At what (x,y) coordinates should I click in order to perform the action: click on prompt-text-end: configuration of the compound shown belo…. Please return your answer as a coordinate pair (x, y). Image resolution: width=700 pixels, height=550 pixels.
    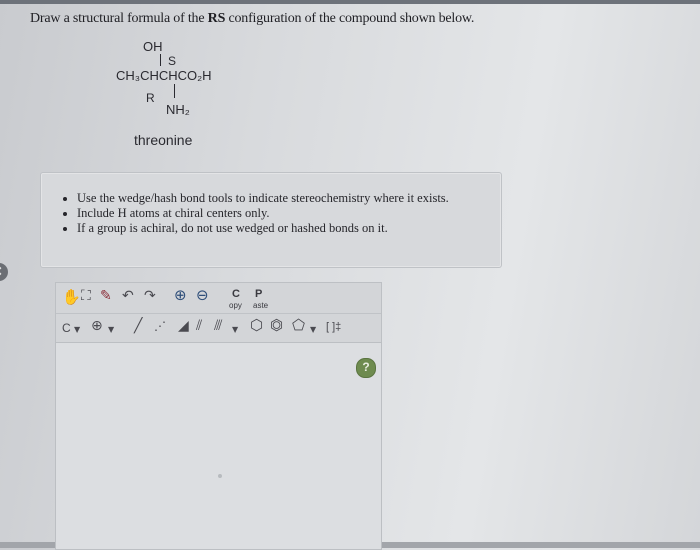
    Looking at the image, I should click on (350, 18).